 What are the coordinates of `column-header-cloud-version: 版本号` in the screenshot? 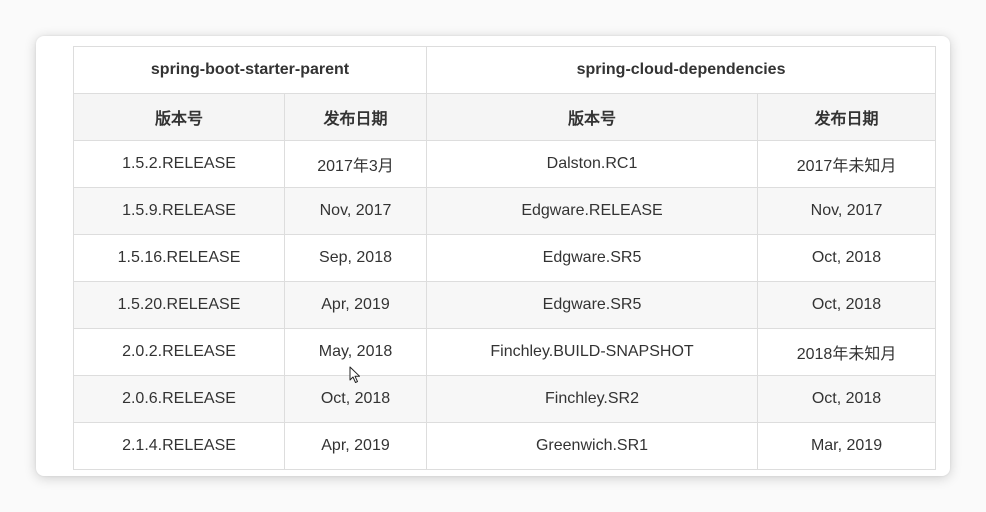 It's located at (592, 117).